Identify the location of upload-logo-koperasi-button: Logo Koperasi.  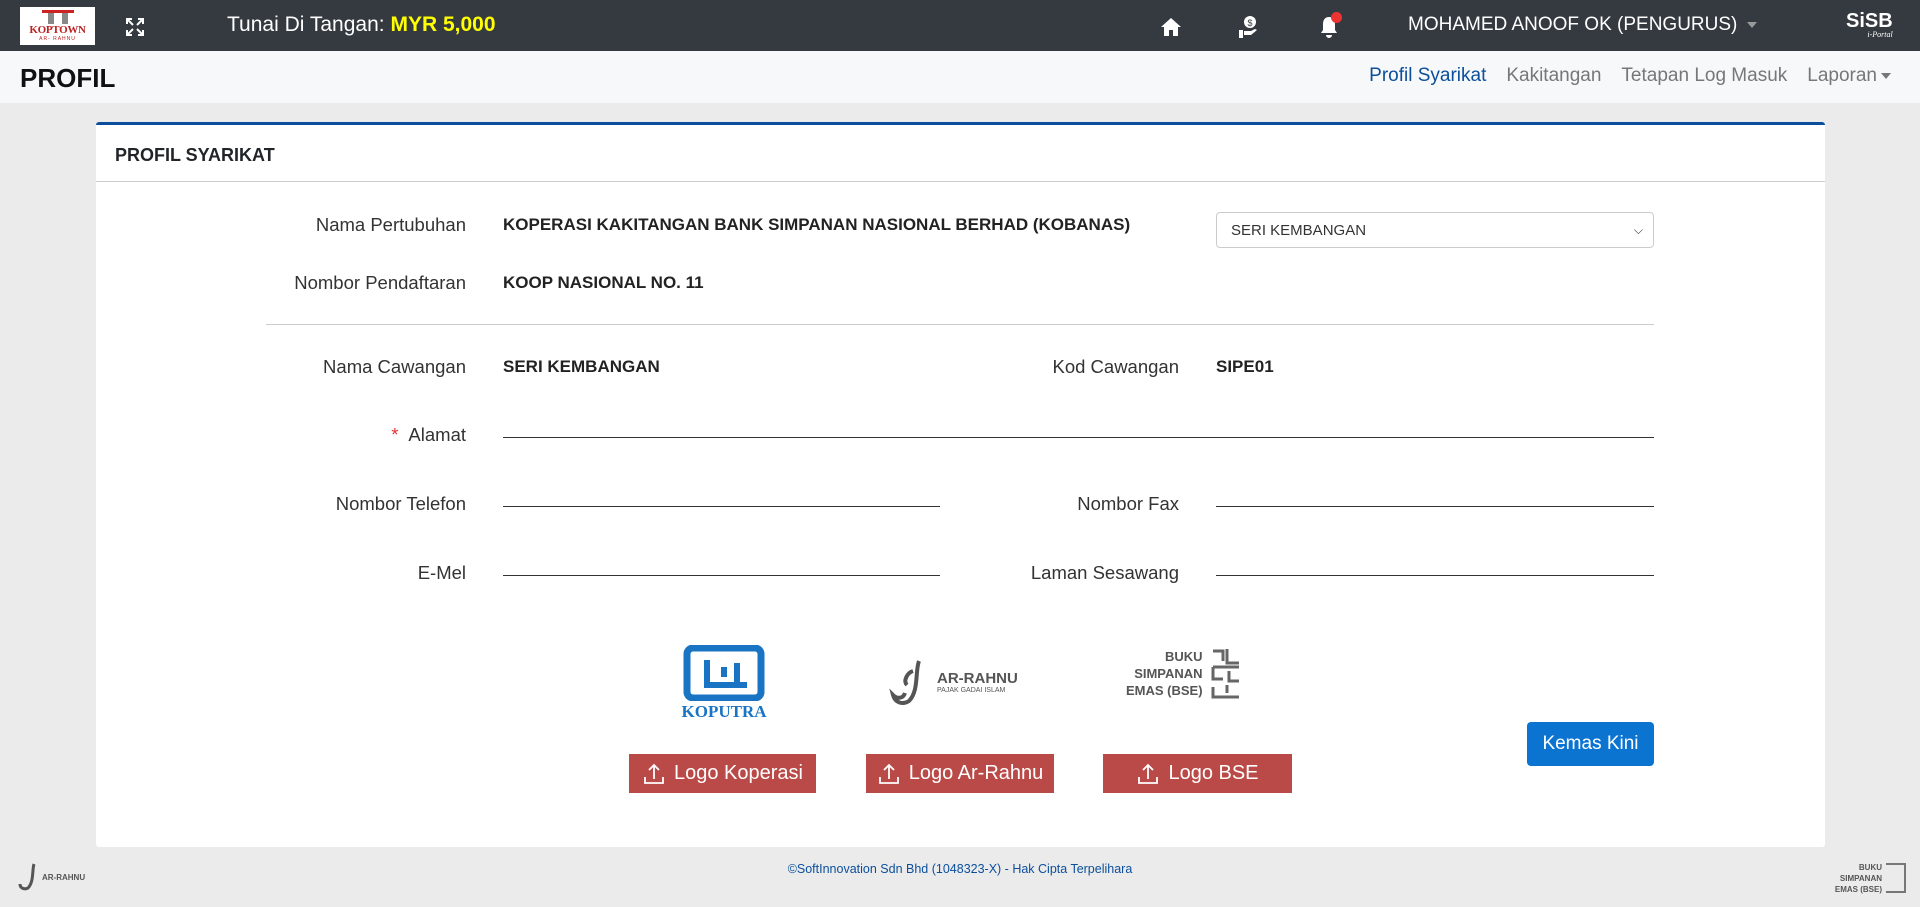
(722, 773).